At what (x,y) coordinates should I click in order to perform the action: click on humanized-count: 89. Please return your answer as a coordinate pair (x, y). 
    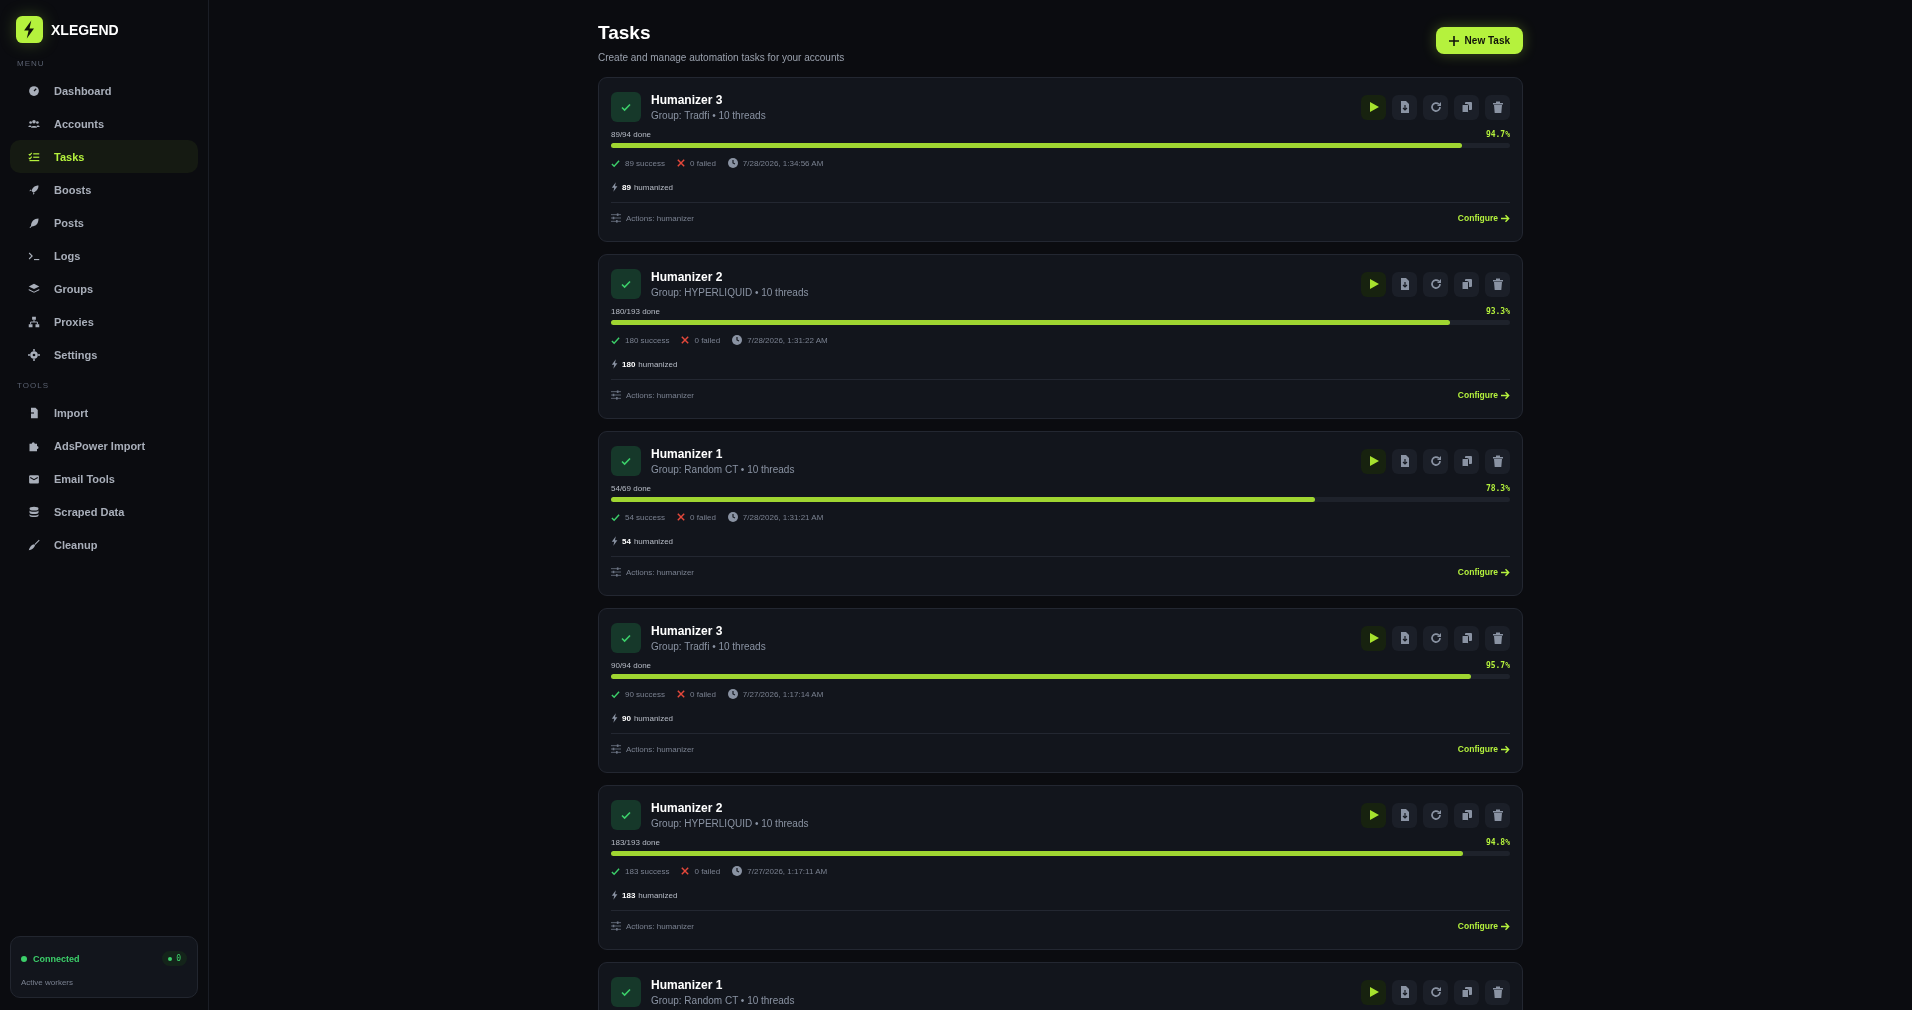
    Looking at the image, I should click on (626, 187).